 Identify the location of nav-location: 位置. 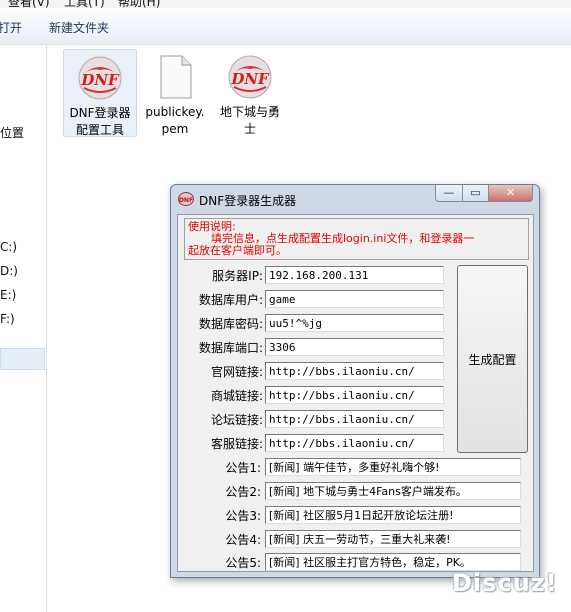
(12, 132).